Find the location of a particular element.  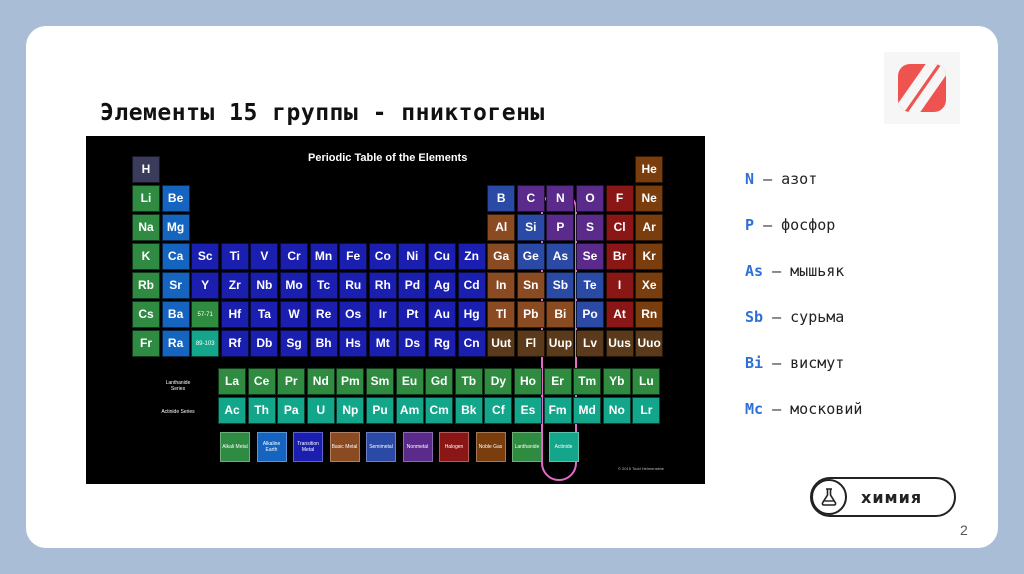

element-cell-nb: Nb is located at coordinates (264, 285).